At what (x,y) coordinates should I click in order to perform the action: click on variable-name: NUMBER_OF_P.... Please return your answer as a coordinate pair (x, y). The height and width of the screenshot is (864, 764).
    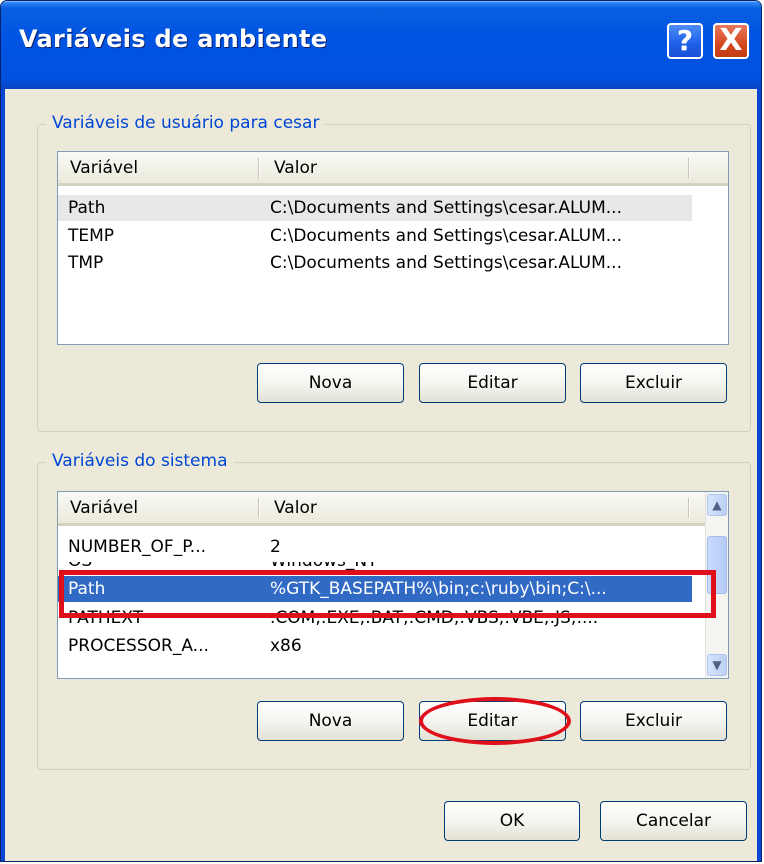
    Looking at the image, I should click on (137, 547).